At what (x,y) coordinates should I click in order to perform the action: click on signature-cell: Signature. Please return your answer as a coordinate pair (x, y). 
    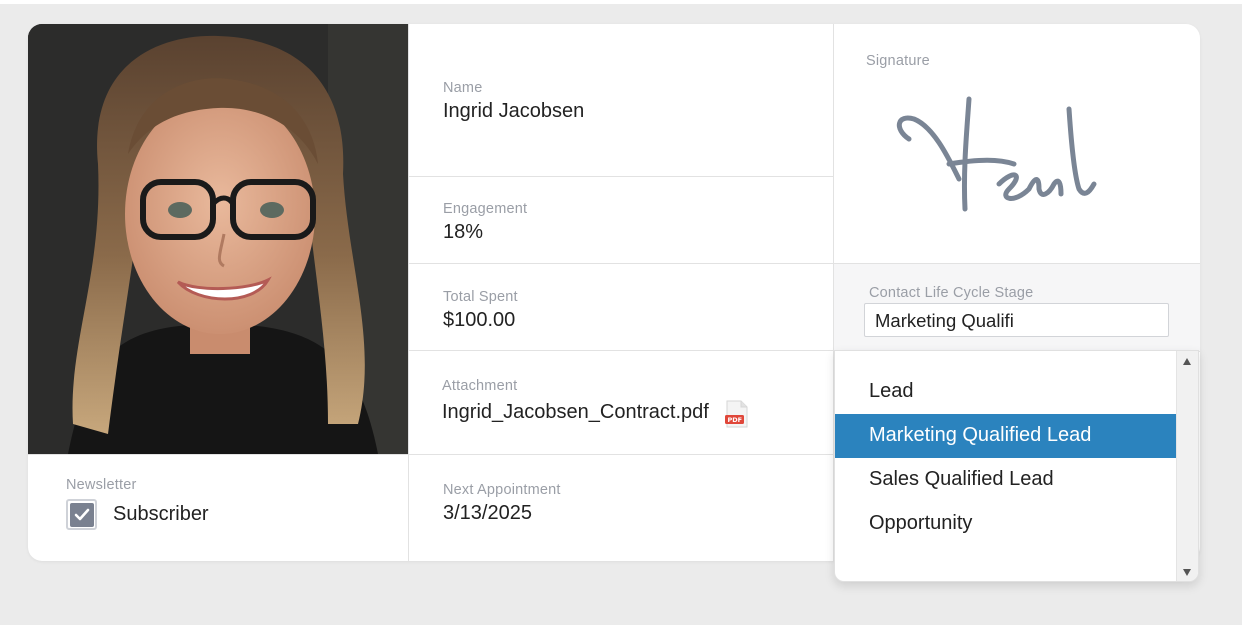
    Looking at the image, I should click on (1017, 144).